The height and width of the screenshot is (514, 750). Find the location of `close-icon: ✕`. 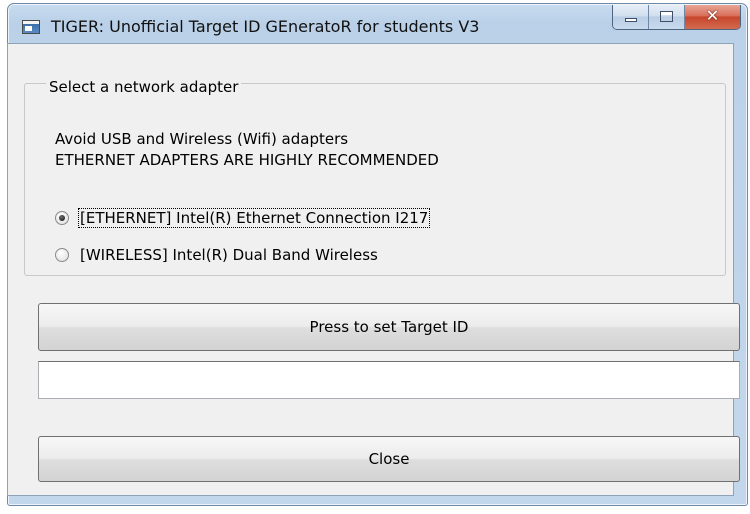

close-icon: ✕ is located at coordinates (712, 15).